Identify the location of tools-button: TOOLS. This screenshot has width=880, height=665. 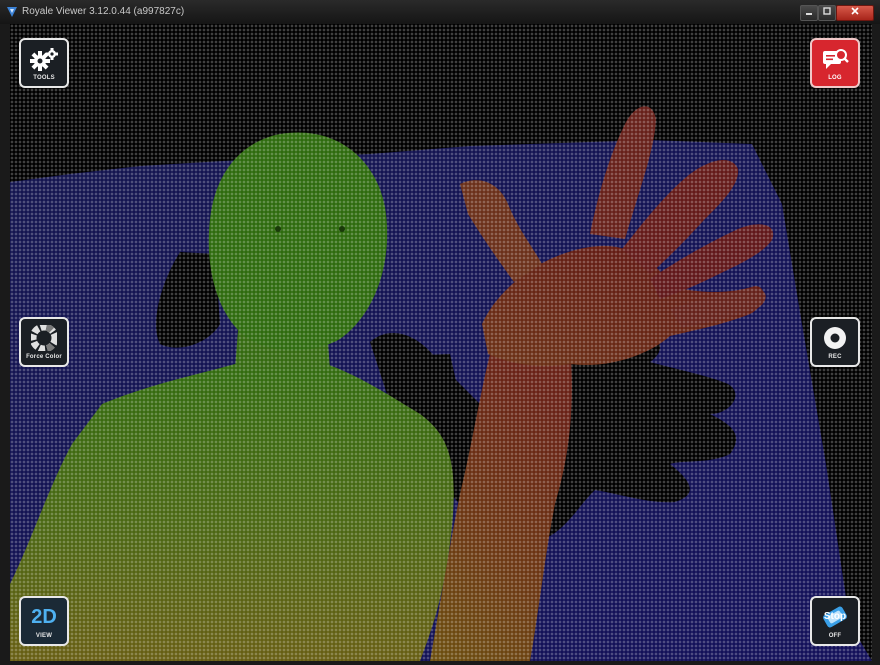
(44, 63).